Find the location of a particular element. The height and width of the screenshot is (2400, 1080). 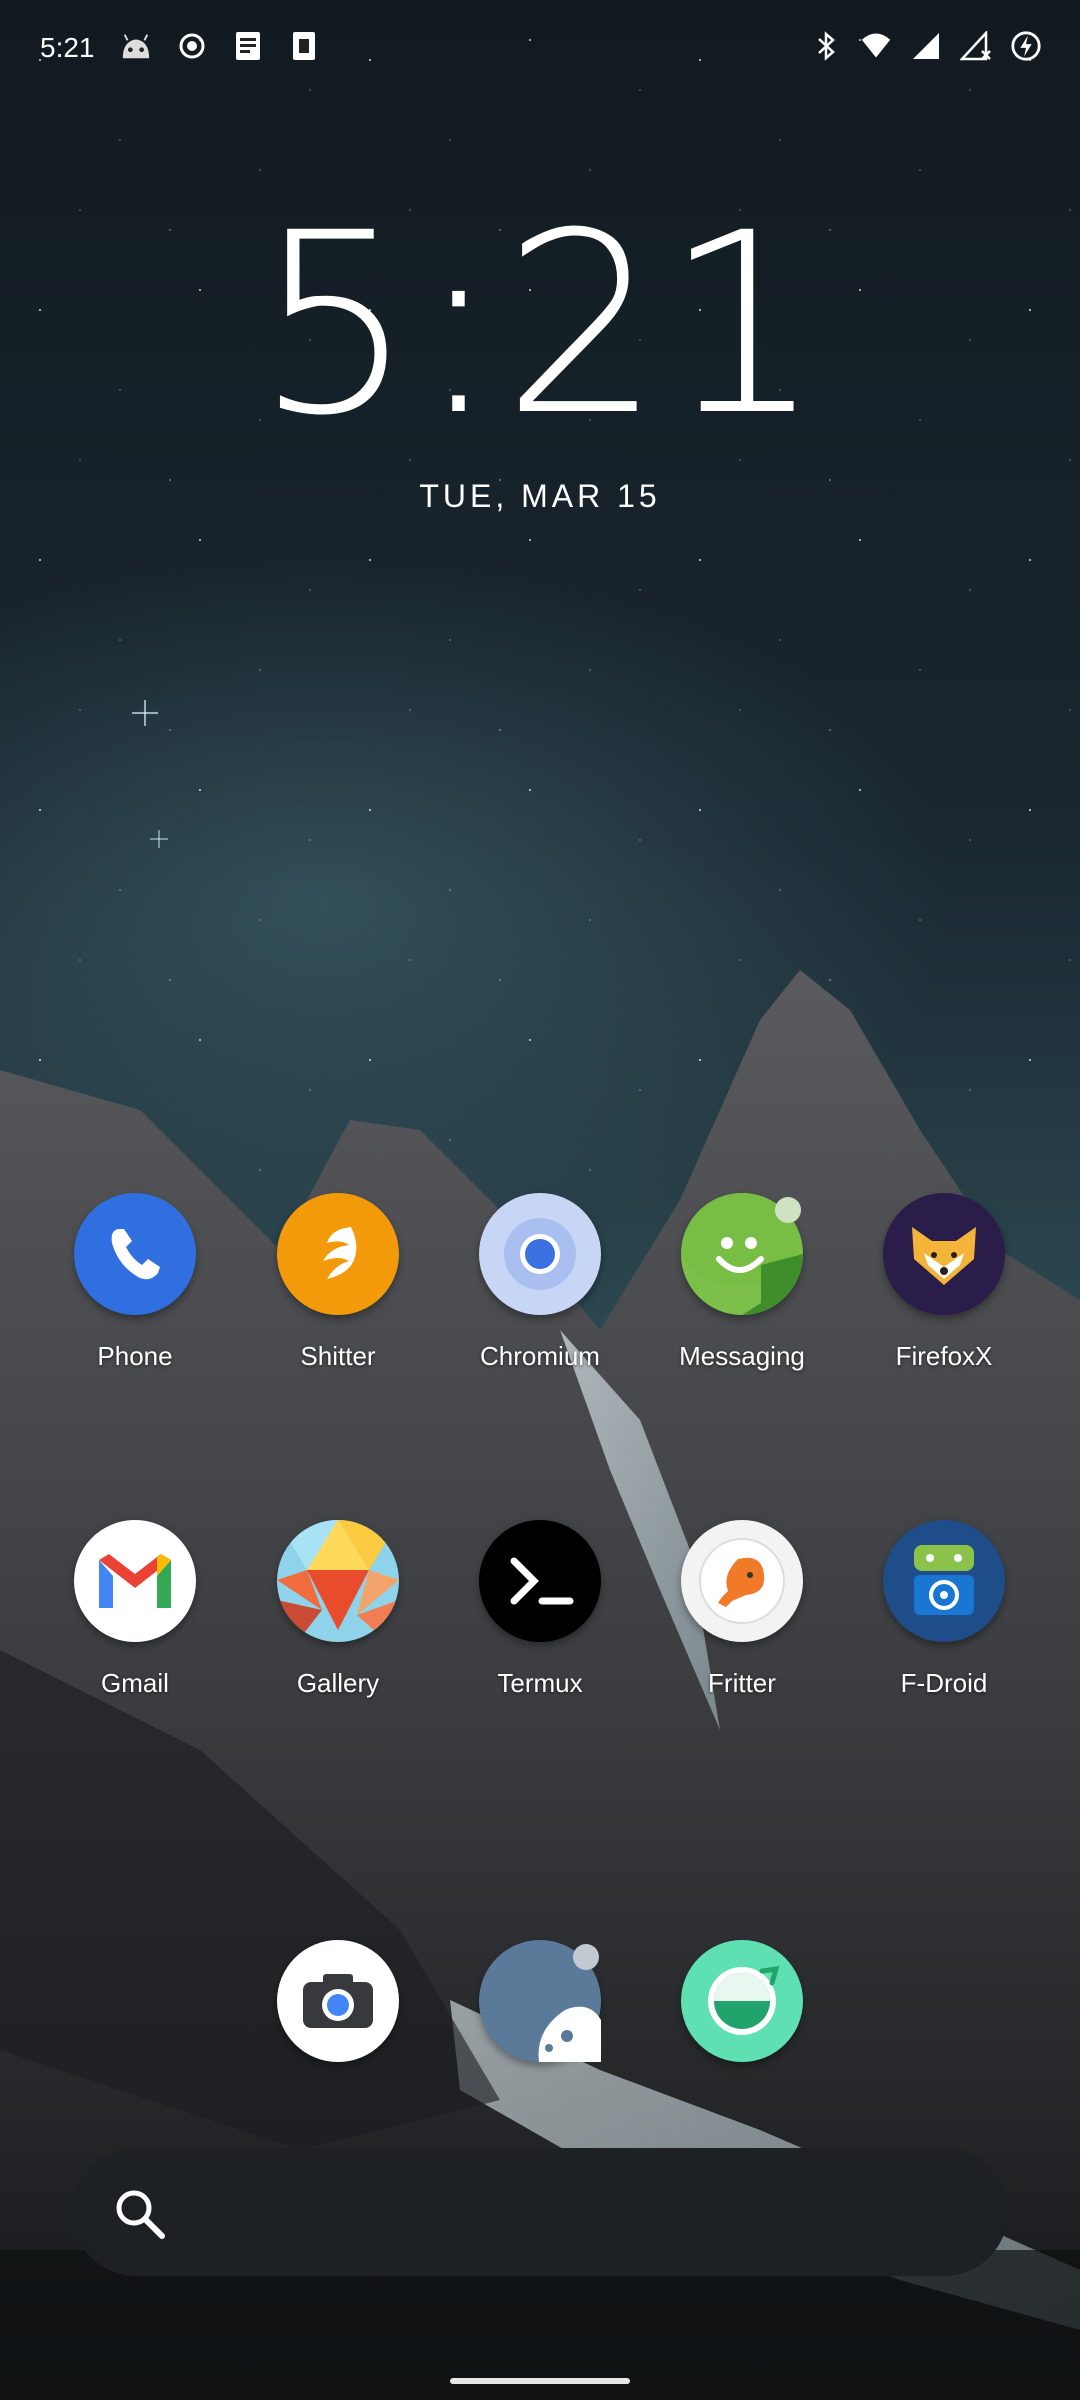

app-termux: Termux is located at coordinates (540, 1609).